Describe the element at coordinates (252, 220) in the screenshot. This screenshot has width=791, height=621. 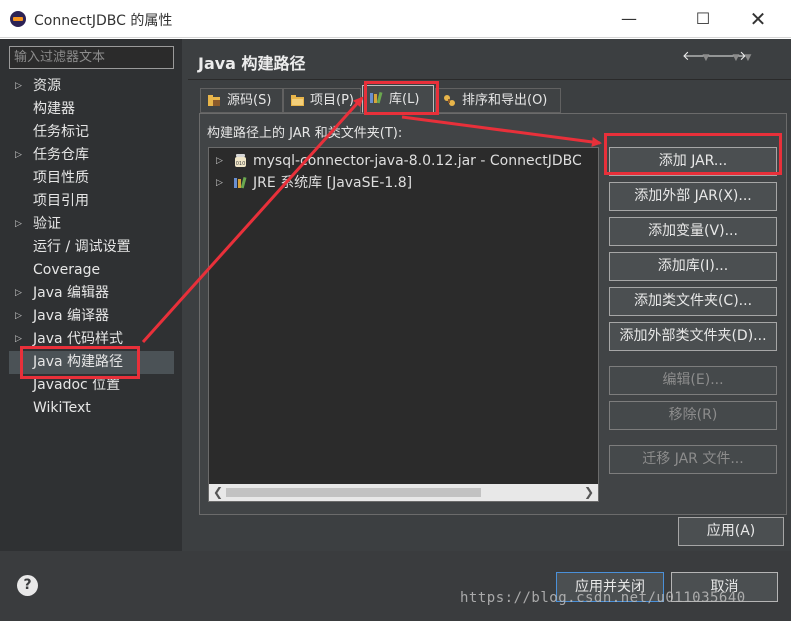
I see `annotation-arrow-to-tab` at that location.